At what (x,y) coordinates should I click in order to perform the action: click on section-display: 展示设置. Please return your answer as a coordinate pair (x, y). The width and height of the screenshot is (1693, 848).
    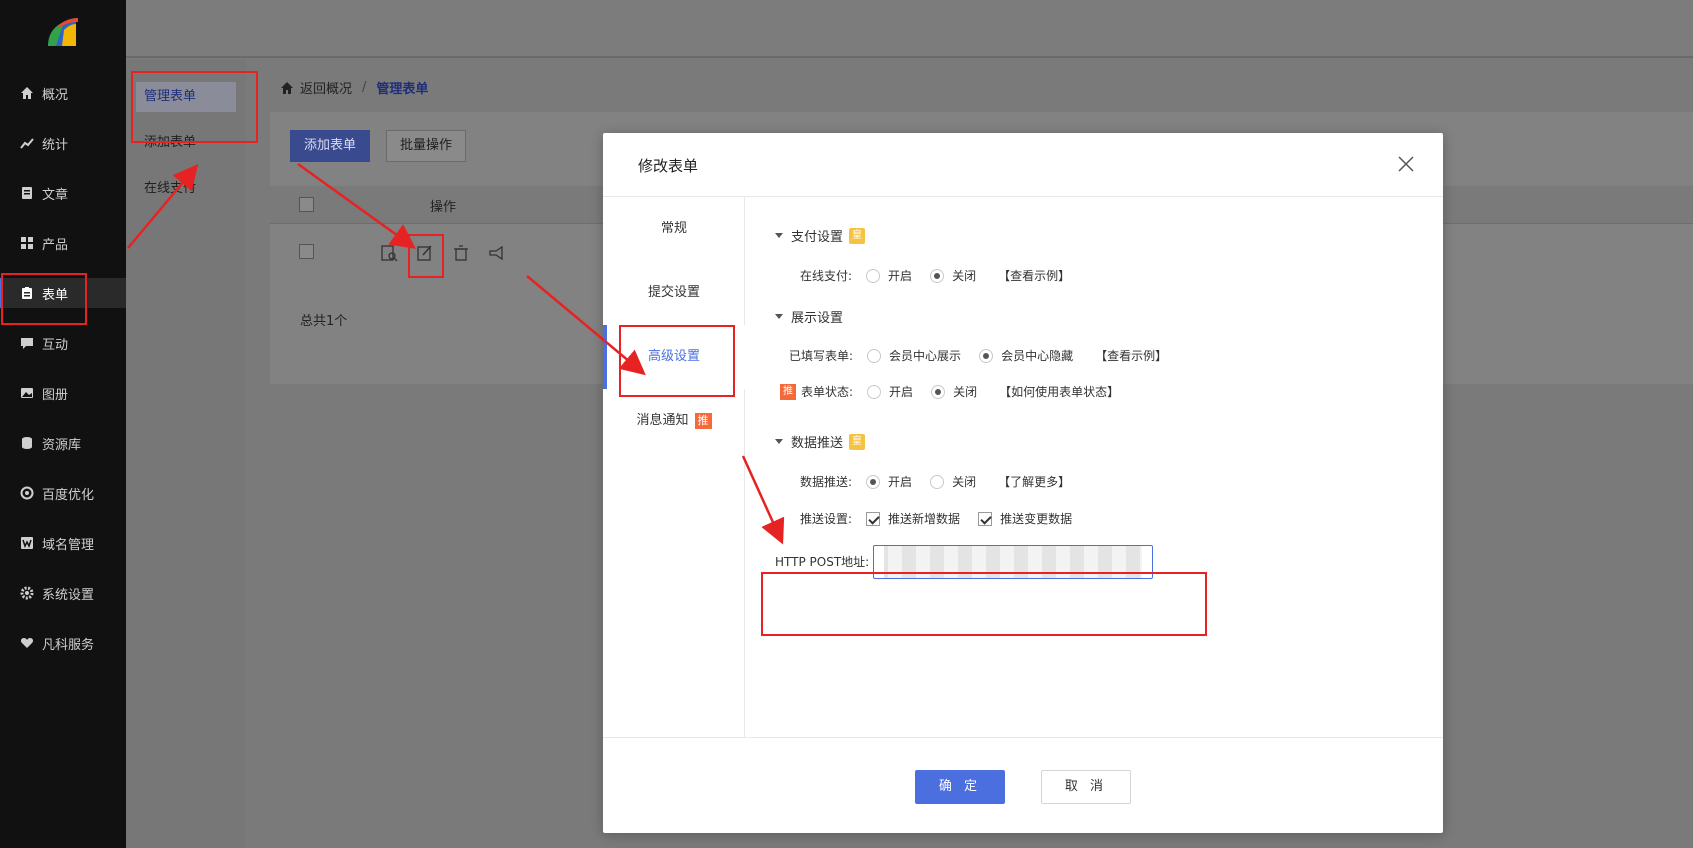
    Looking at the image, I should click on (809, 316).